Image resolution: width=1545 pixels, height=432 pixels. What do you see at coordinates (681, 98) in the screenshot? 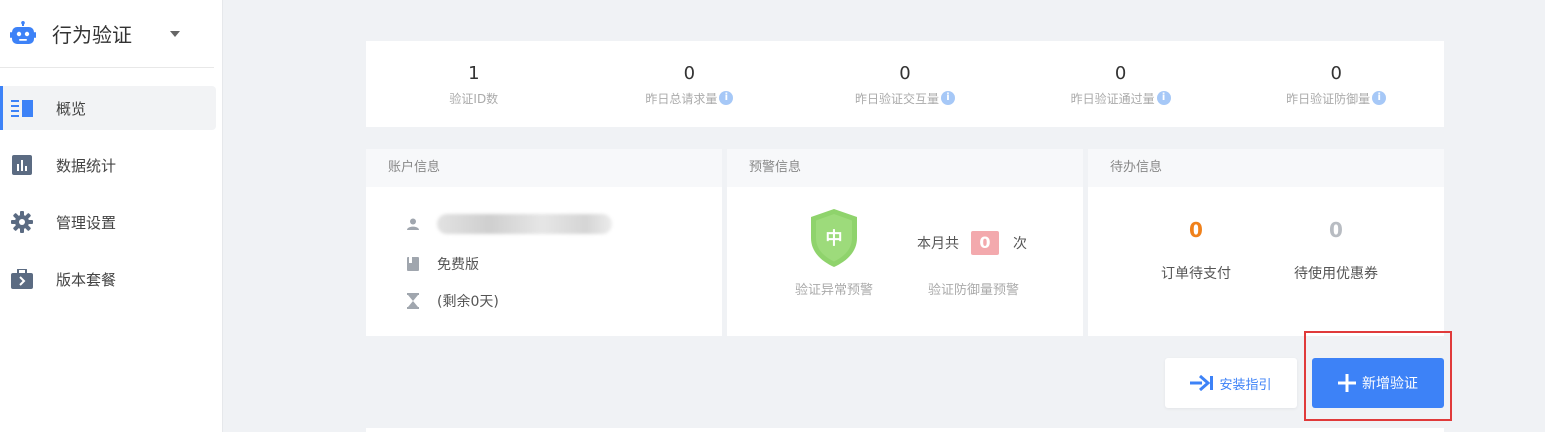
I see `stat-label-text: 昨日总请求量` at bounding box center [681, 98].